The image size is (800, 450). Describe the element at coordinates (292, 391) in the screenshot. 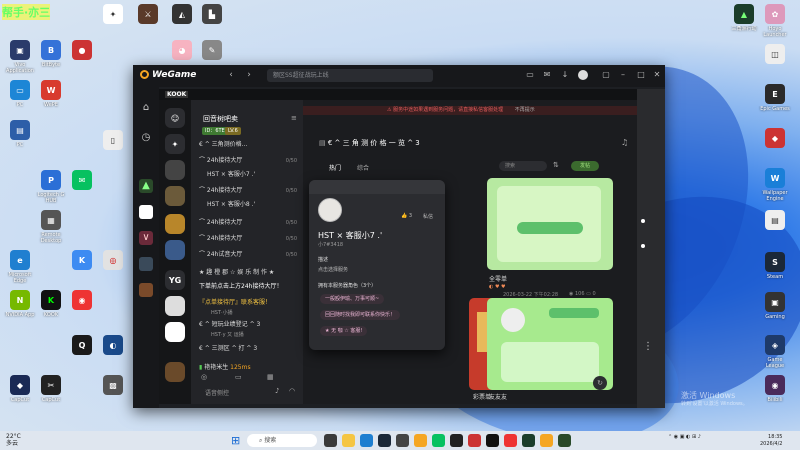

I see `headset-icon: ◠` at that location.